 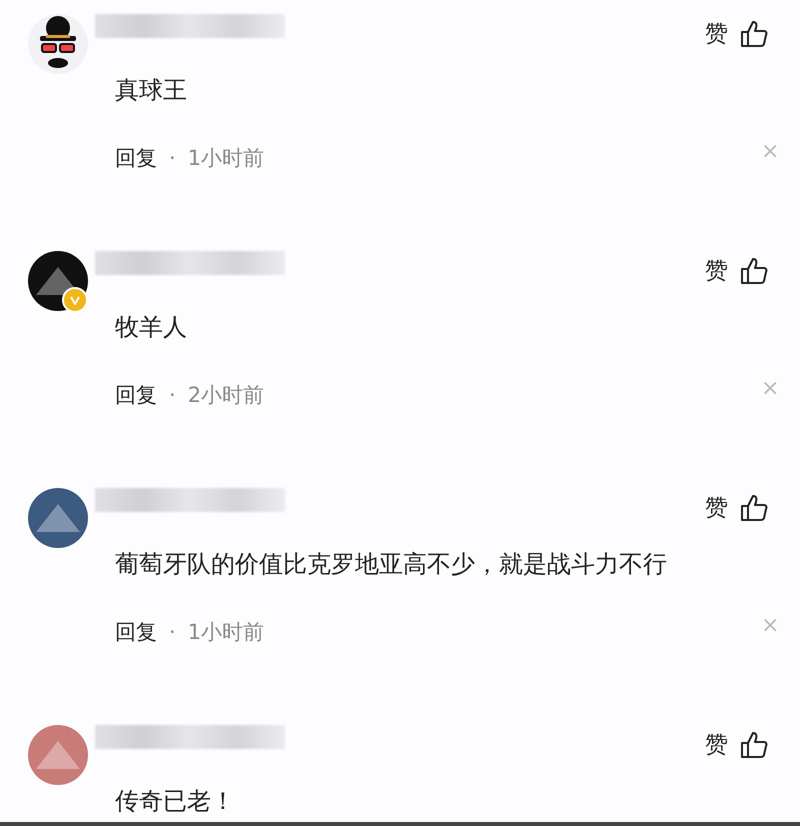 What do you see at coordinates (391, 564) in the screenshot?
I see `comment-text: 葡萄牙队的价值比克罗地亚高不少，就是战斗力不行` at bounding box center [391, 564].